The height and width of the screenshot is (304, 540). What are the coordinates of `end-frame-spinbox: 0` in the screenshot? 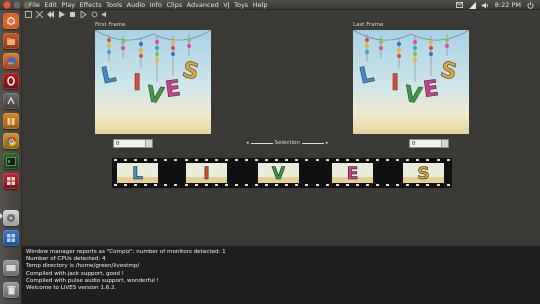 It's located at (429, 143).